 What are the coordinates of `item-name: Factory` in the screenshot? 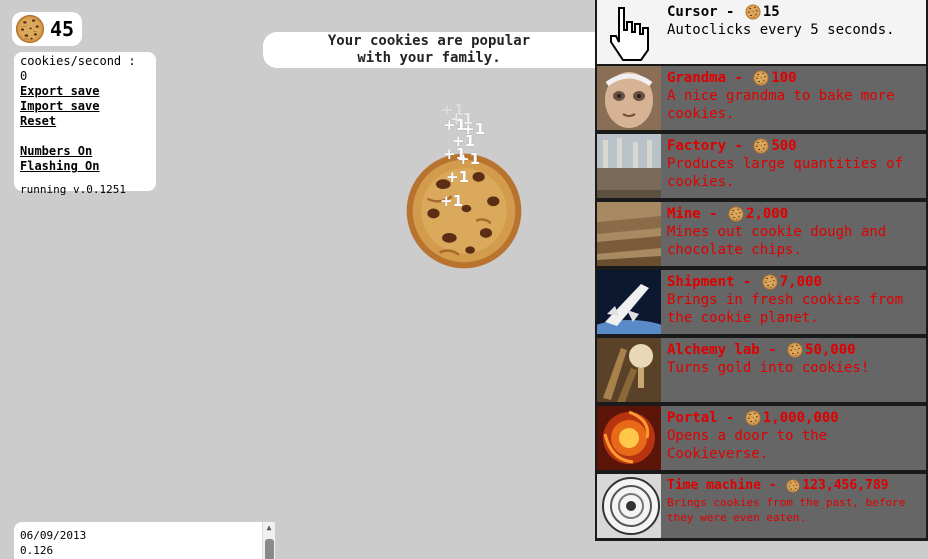 It's located at (697, 146).